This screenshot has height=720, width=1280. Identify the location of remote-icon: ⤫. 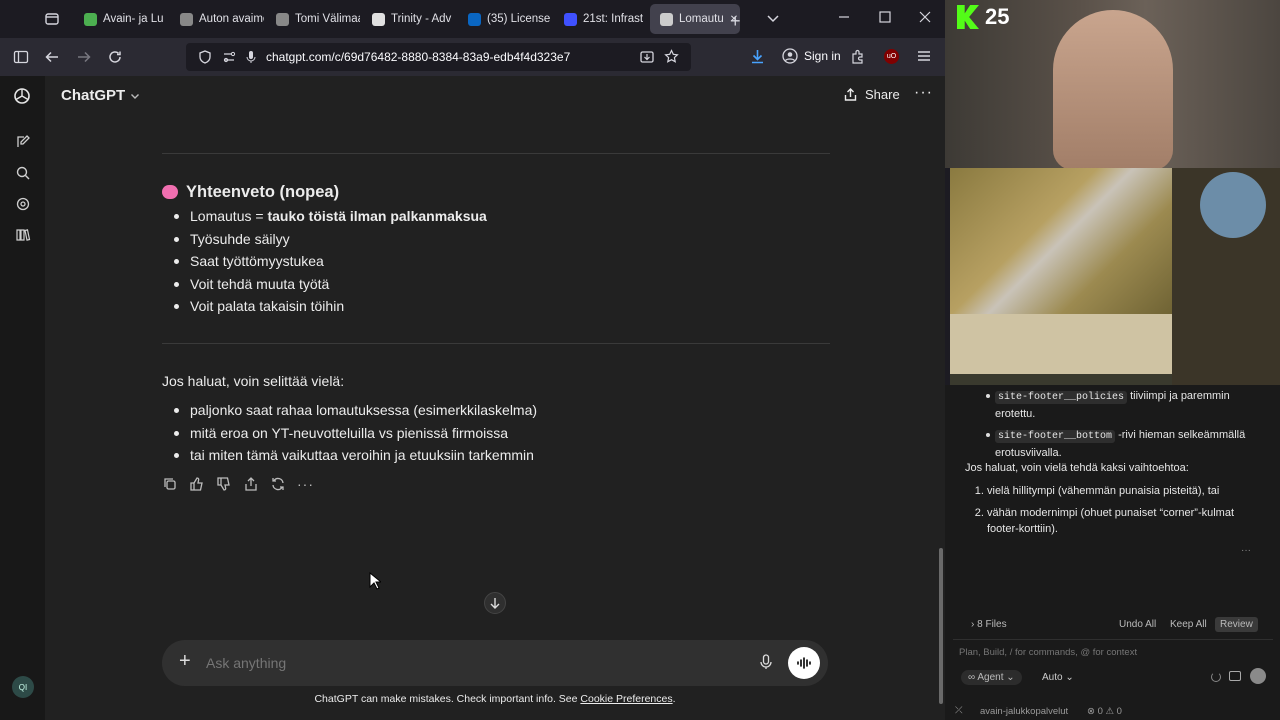
(959, 710).